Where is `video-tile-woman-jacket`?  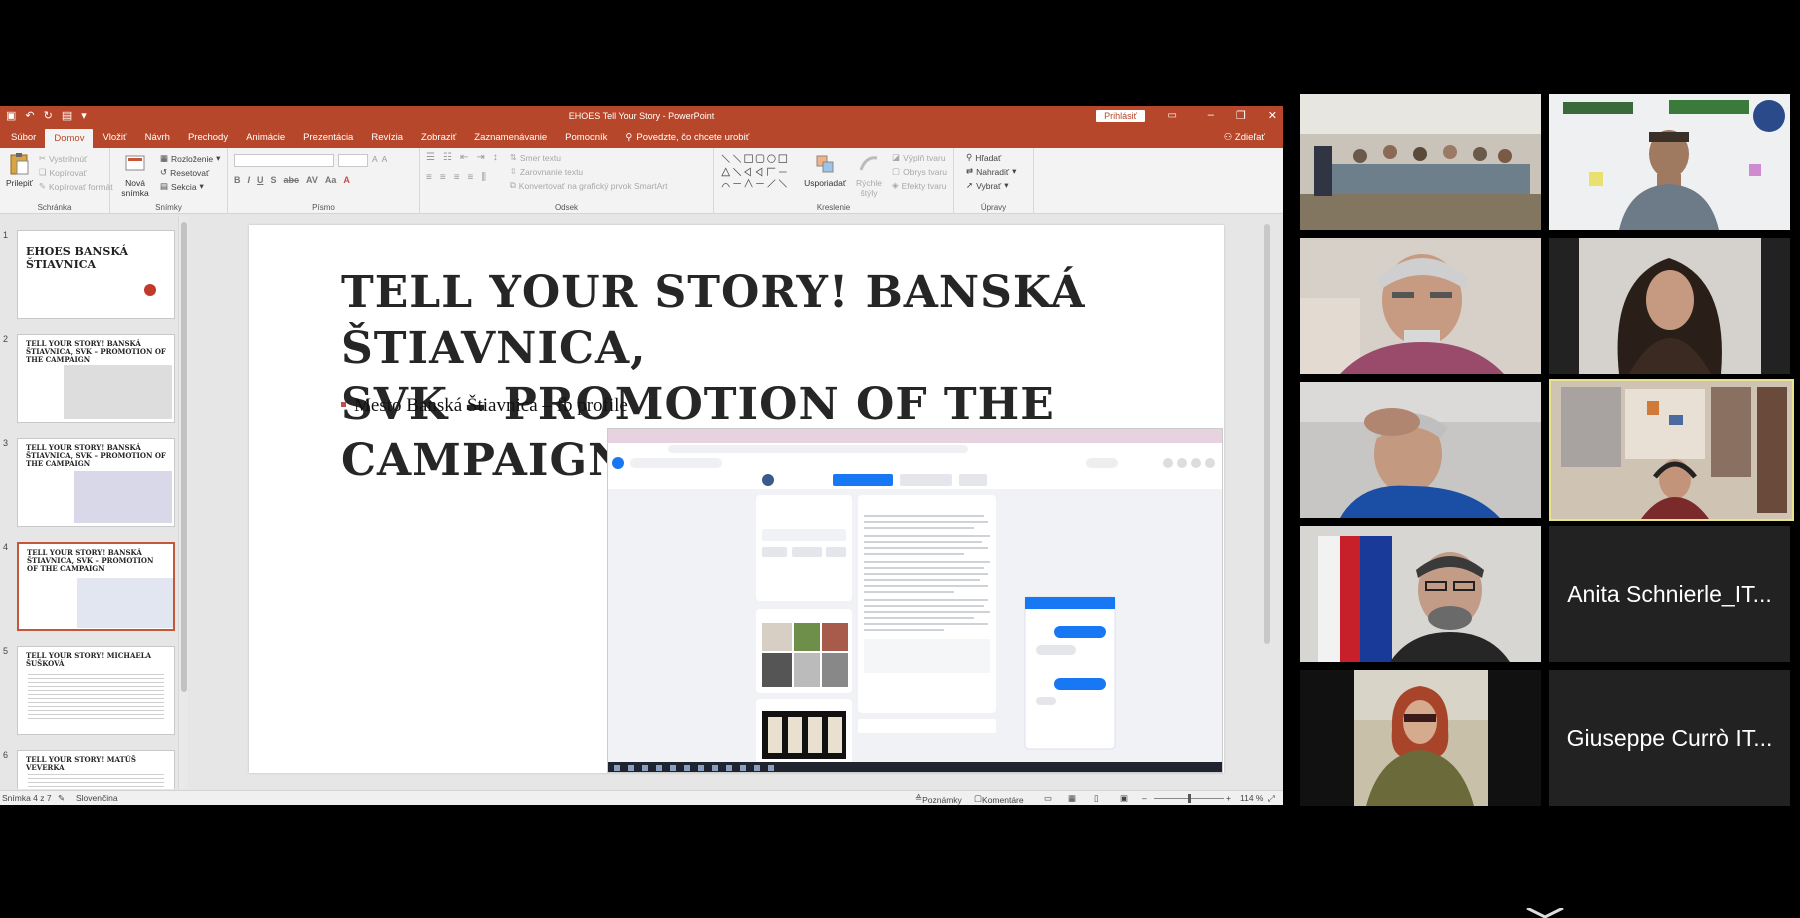
video-tile-woman-jacket is located at coordinates (1420, 738).